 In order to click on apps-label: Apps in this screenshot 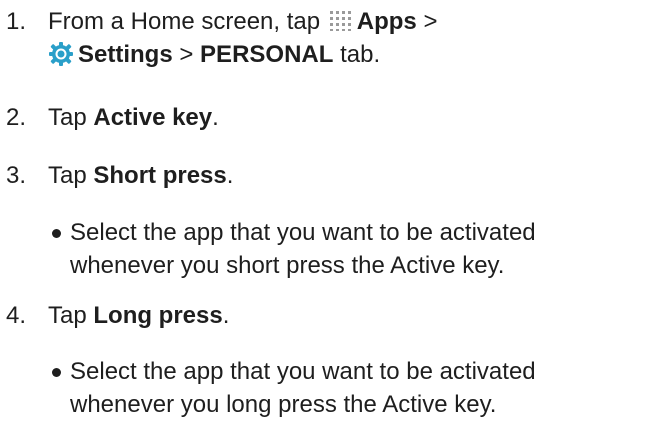, I will do `click(386, 21)`.